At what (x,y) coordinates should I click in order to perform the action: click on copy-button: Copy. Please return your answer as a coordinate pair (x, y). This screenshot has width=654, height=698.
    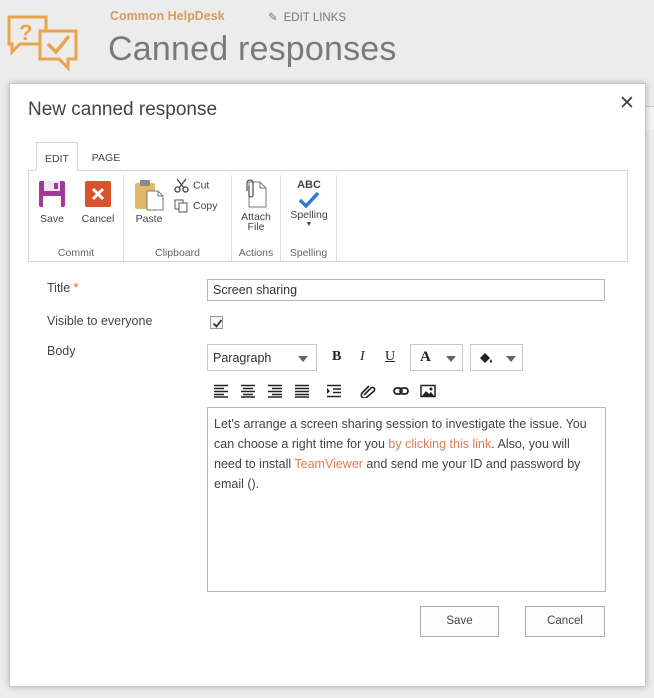
    Looking at the image, I should click on (196, 206).